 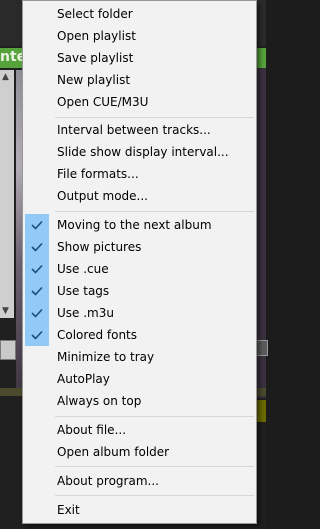 I want to click on menu-item-label: Open album folder, so click(x=113, y=452).